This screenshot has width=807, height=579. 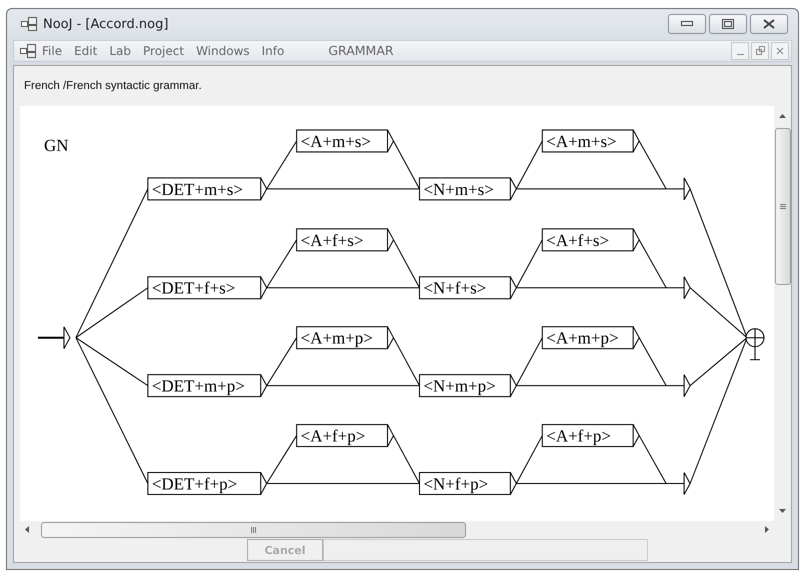 I want to click on initial-node-icon, so click(x=54, y=338).